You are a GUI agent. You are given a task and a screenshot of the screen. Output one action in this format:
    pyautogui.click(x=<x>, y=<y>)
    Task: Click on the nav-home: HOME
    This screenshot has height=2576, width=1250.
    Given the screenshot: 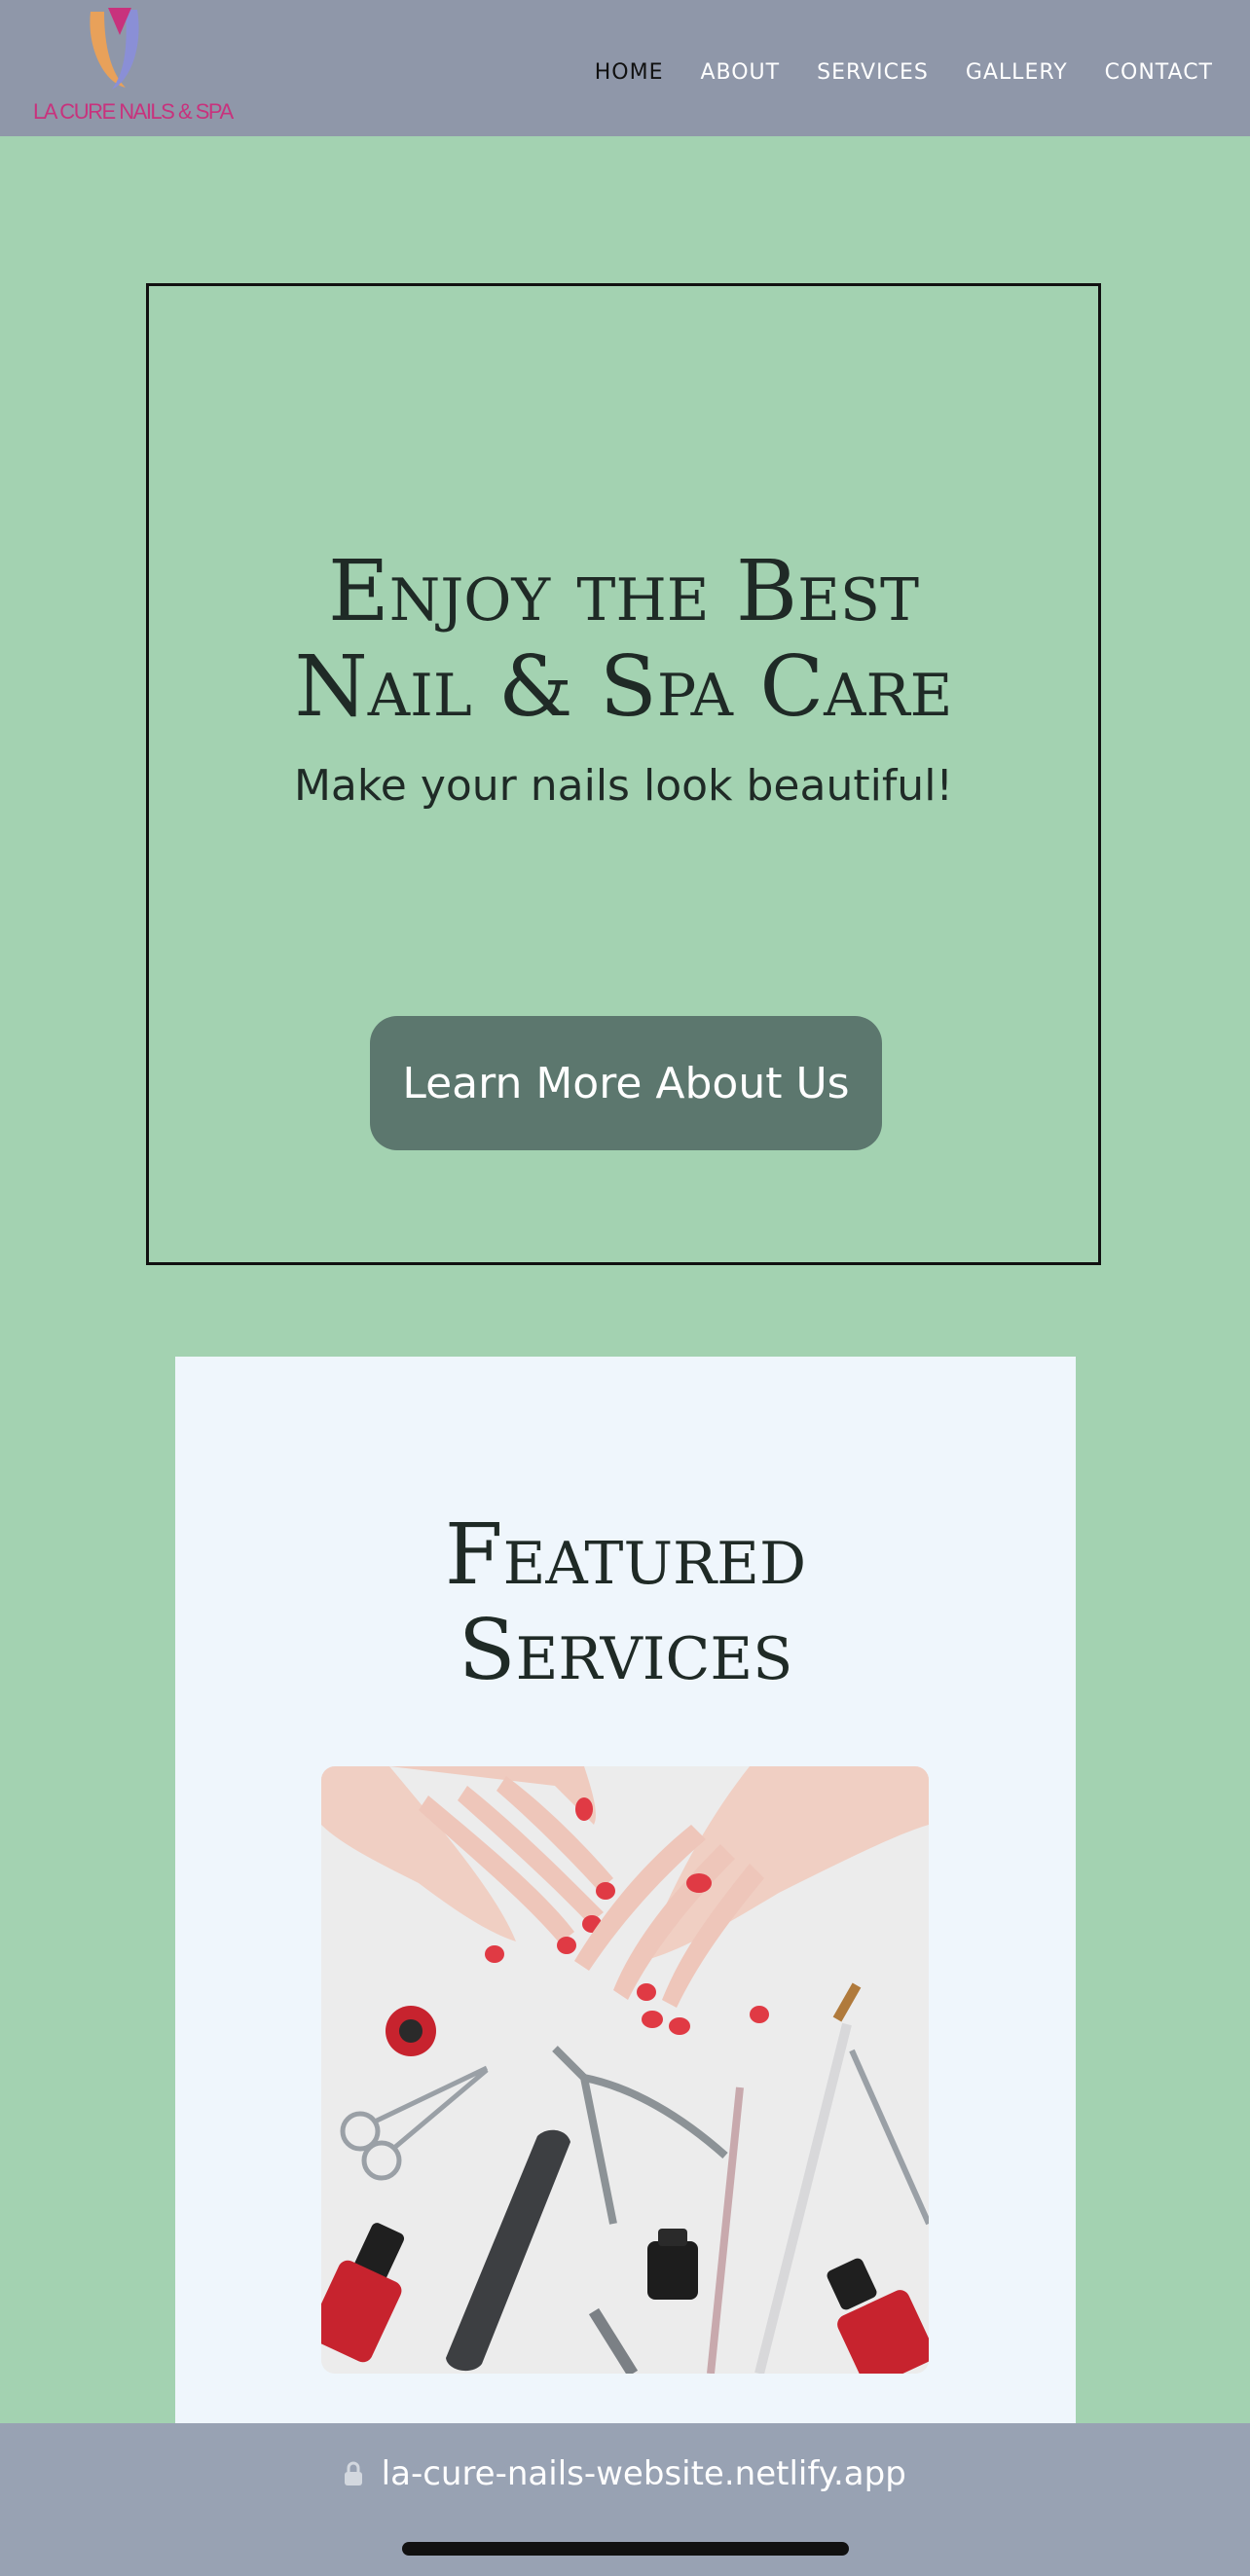 What is the action you would take?
    pyautogui.click(x=629, y=72)
    